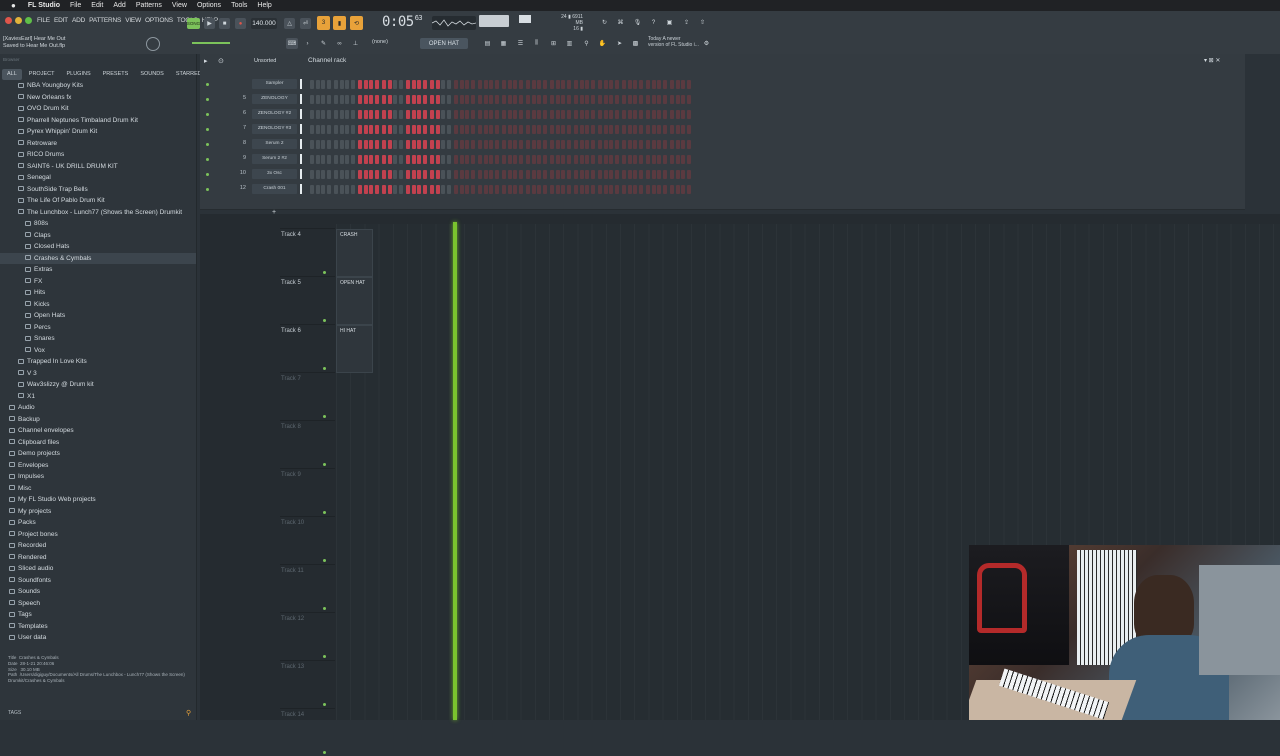 The image size is (1280, 756). What do you see at coordinates (274, 144) in the screenshot?
I see `channel-name-button: Serum 2` at bounding box center [274, 144].